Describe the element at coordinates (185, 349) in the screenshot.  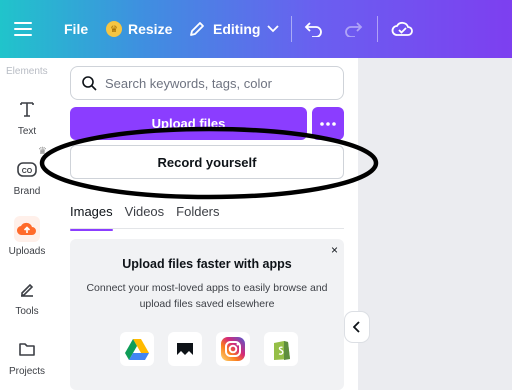
I see `frameio-icon` at that location.